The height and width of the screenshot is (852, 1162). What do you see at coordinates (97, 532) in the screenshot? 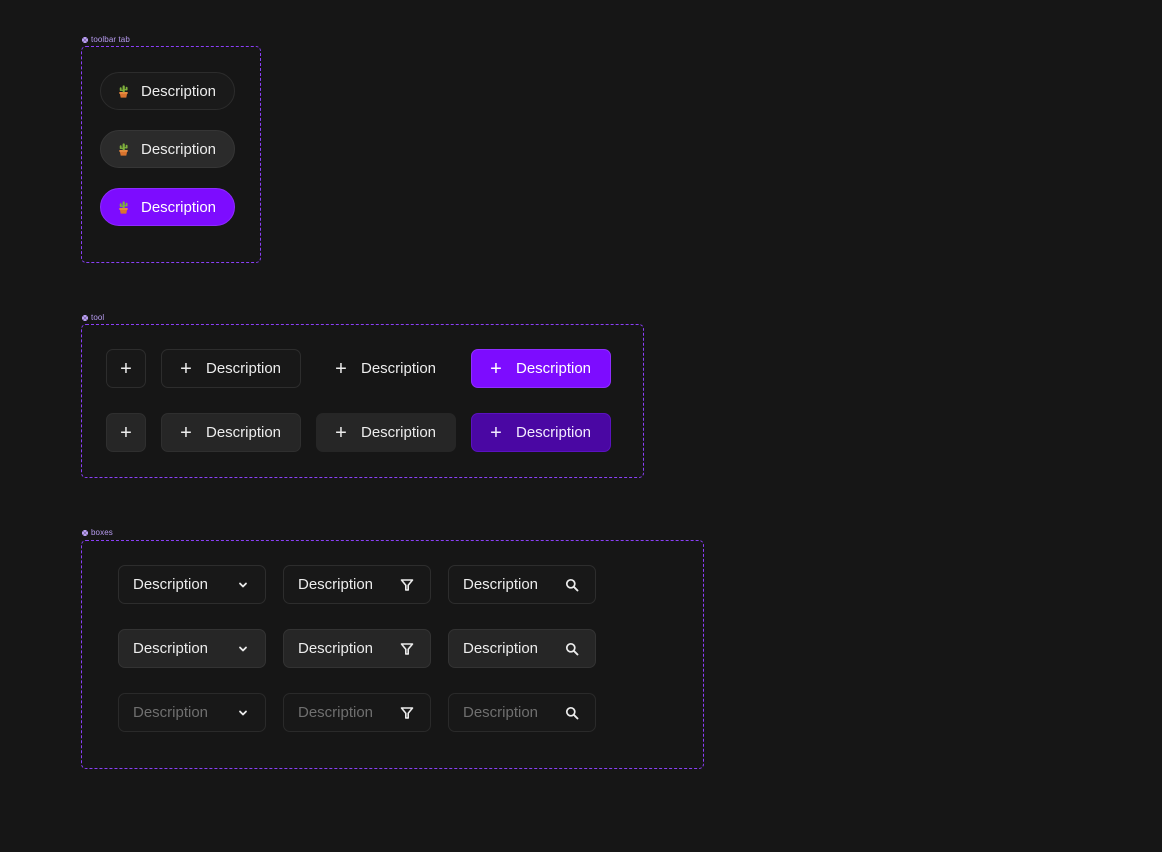
I see `section-label-boxes: boxes` at bounding box center [97, 532].